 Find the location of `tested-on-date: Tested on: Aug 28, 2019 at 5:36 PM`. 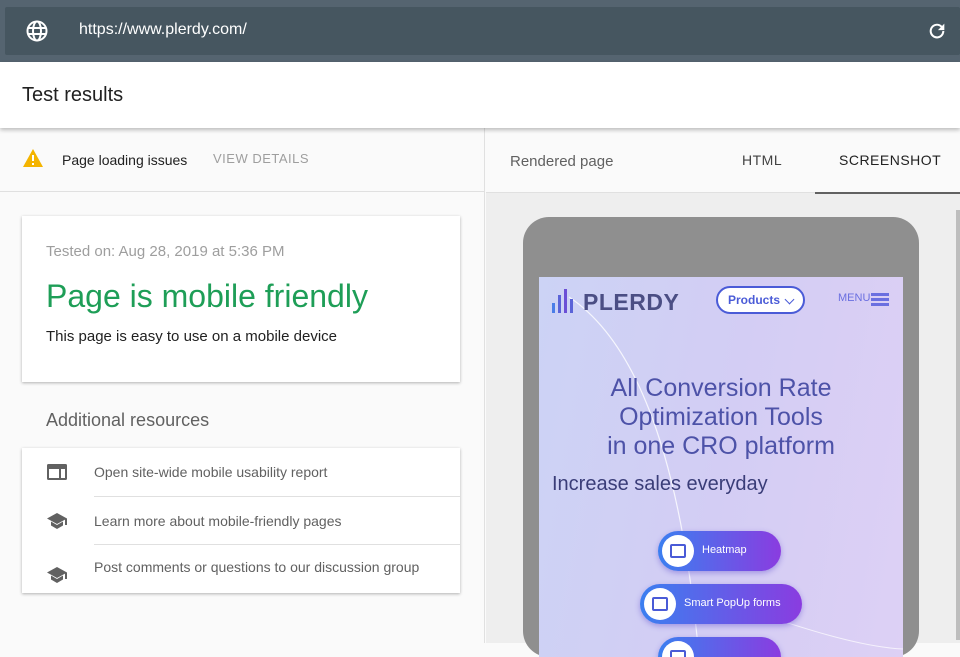

tested-on-date: Tested on: Aug 28, 2019 at 5:36 PM is located at coordinates (165, 251).